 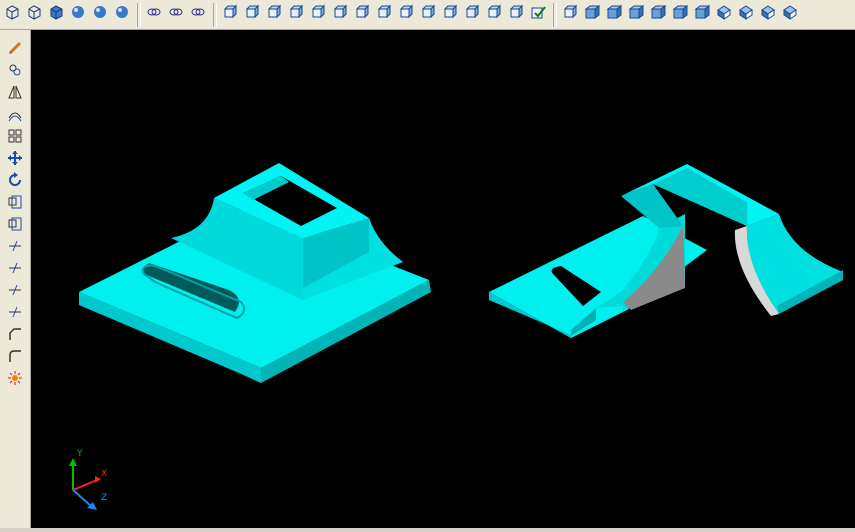 I want to click on offset-face-icon, so click(x=274, y=11).